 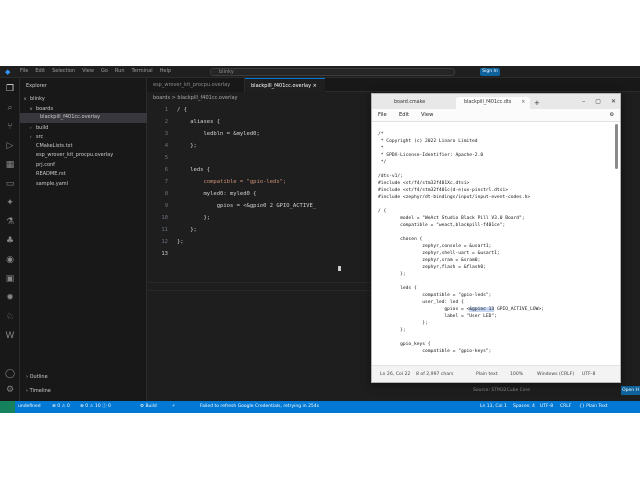 I want to click on extensions-icon: ▦, so click(x=10, y=165).